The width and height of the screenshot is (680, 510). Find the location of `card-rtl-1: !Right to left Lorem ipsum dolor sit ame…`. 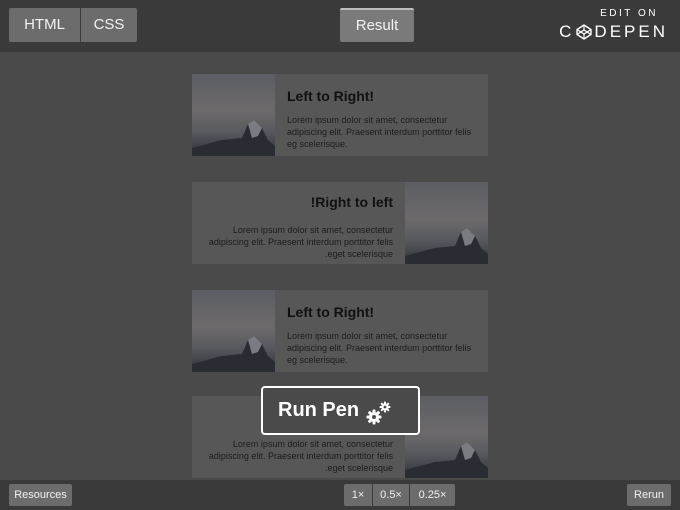

card-rtl-1: !Right to left Lorem ipsum dolor sit ame… is located at coordinates (340, 223).